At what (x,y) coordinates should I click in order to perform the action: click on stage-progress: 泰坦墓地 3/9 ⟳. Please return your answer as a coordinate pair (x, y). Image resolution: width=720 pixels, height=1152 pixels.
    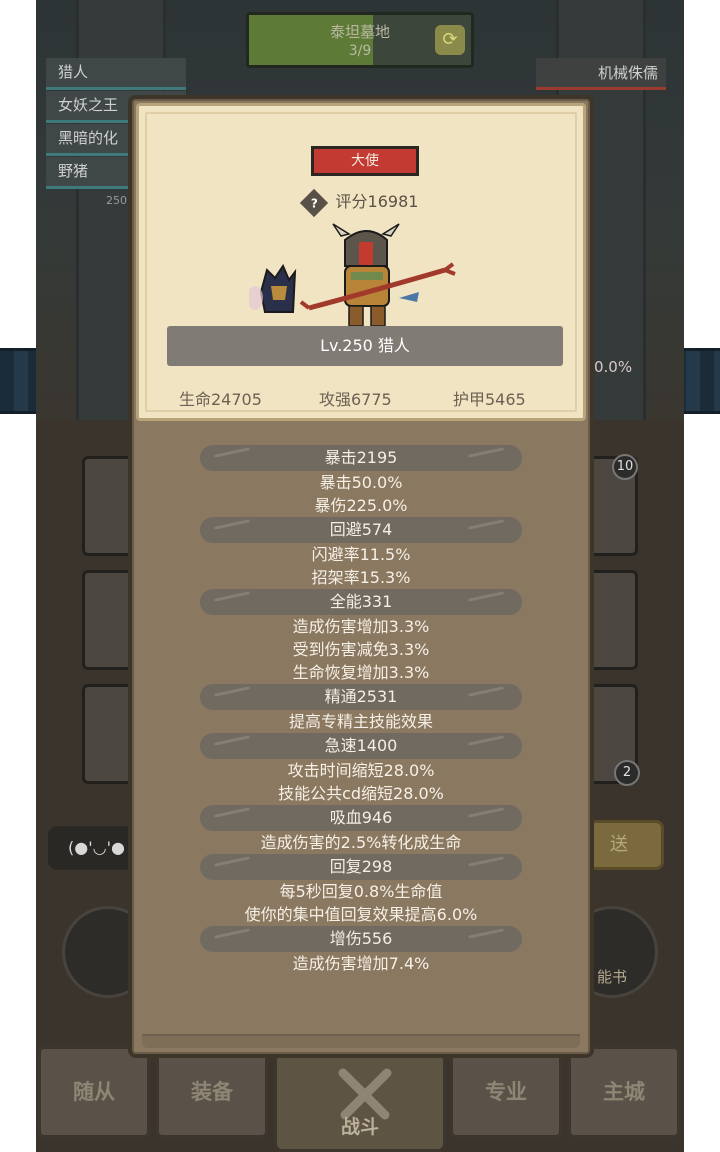
    Looking at the image, I should click on (360, 40).